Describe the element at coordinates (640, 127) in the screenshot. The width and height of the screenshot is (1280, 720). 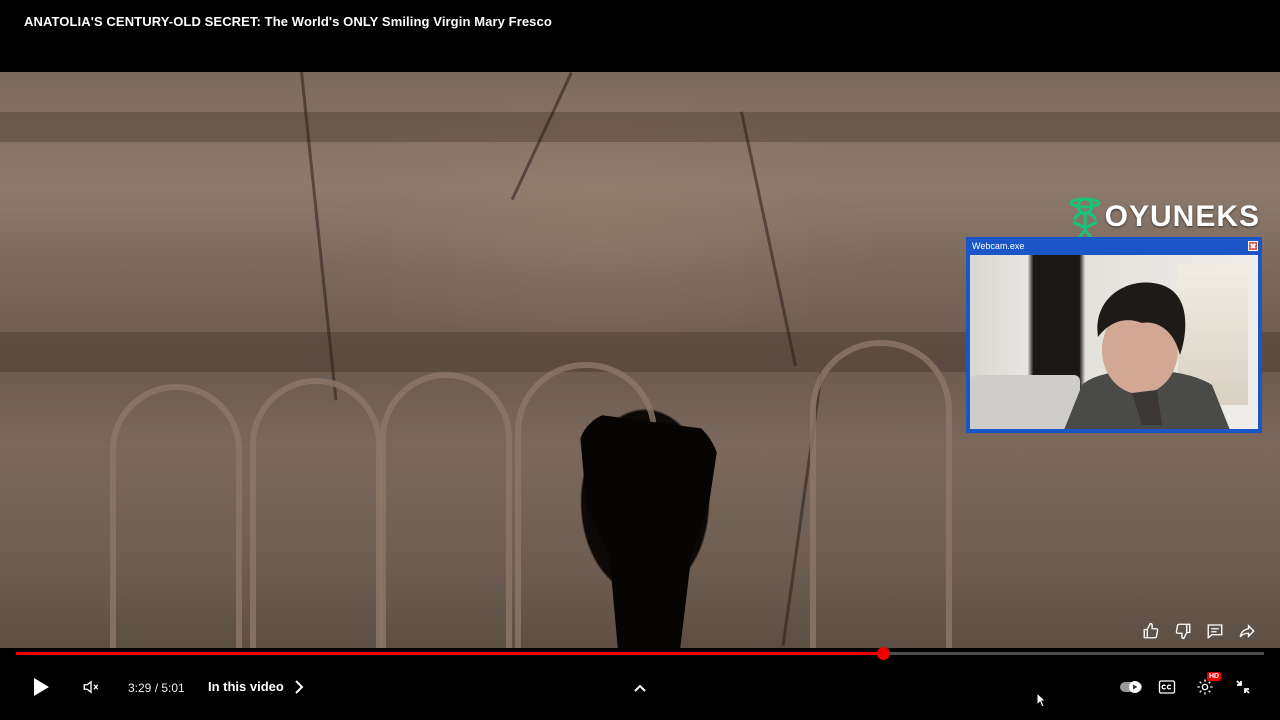
I see `stone-band` at that location.